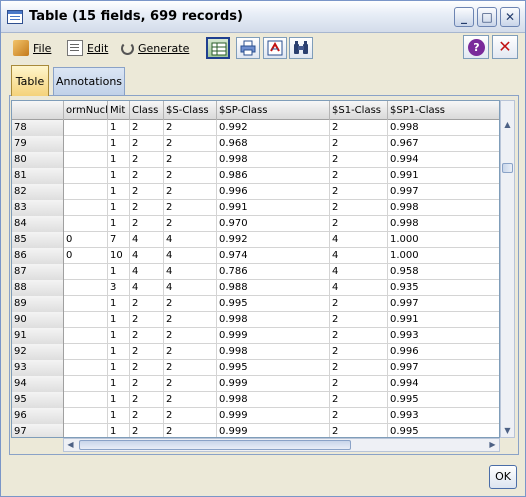  Describe the element at coordinates (38, 352) in the screenshot. I see `row-number: 92` at that location.